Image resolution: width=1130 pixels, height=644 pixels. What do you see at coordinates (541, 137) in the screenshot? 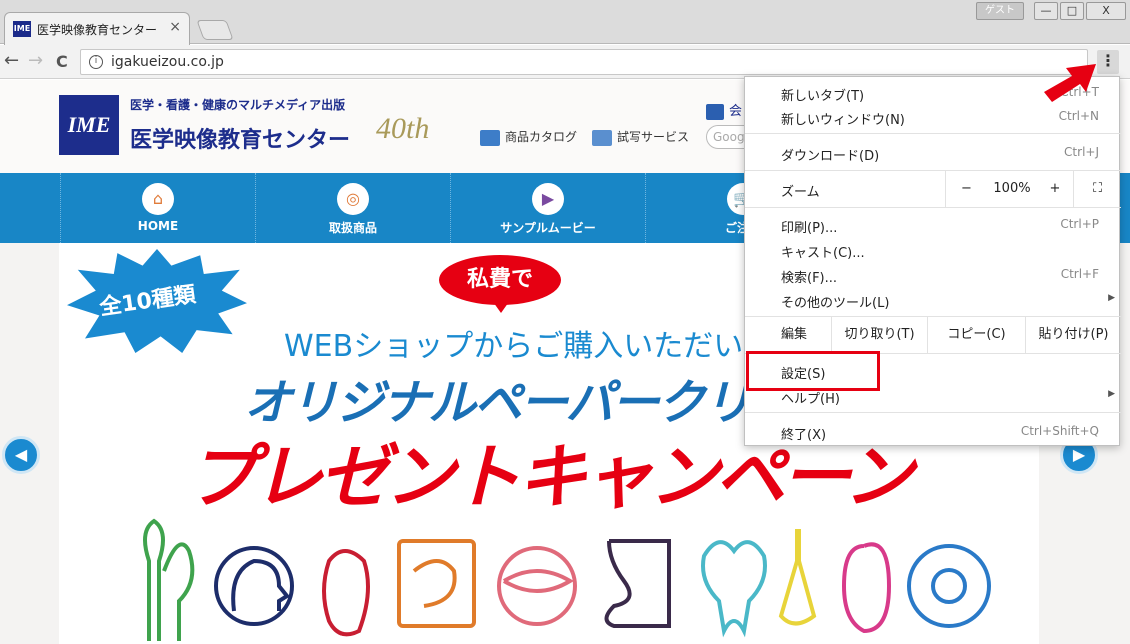
I see `catalog-label: 商品カタログ` at bounding box center [541, 137].